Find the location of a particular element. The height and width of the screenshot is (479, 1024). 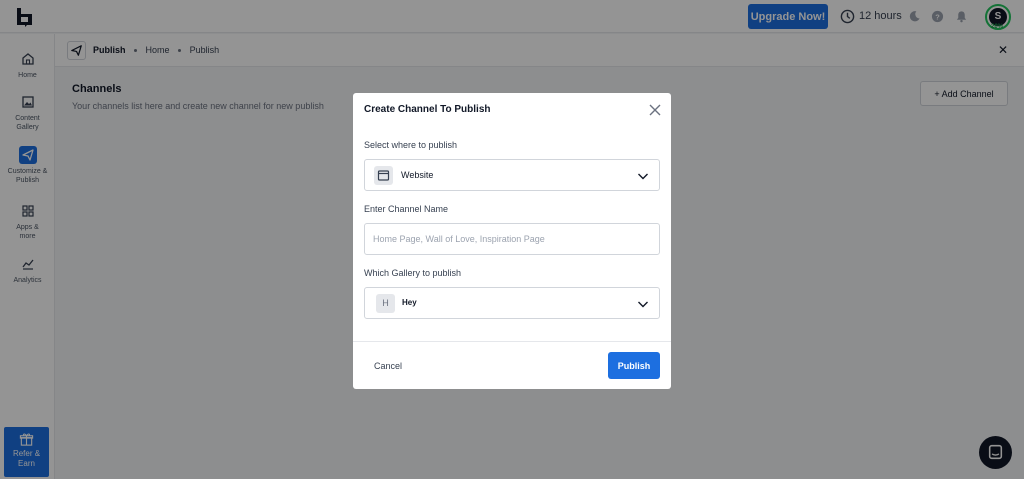

channel-name-input is located at coordinates (512, 239).